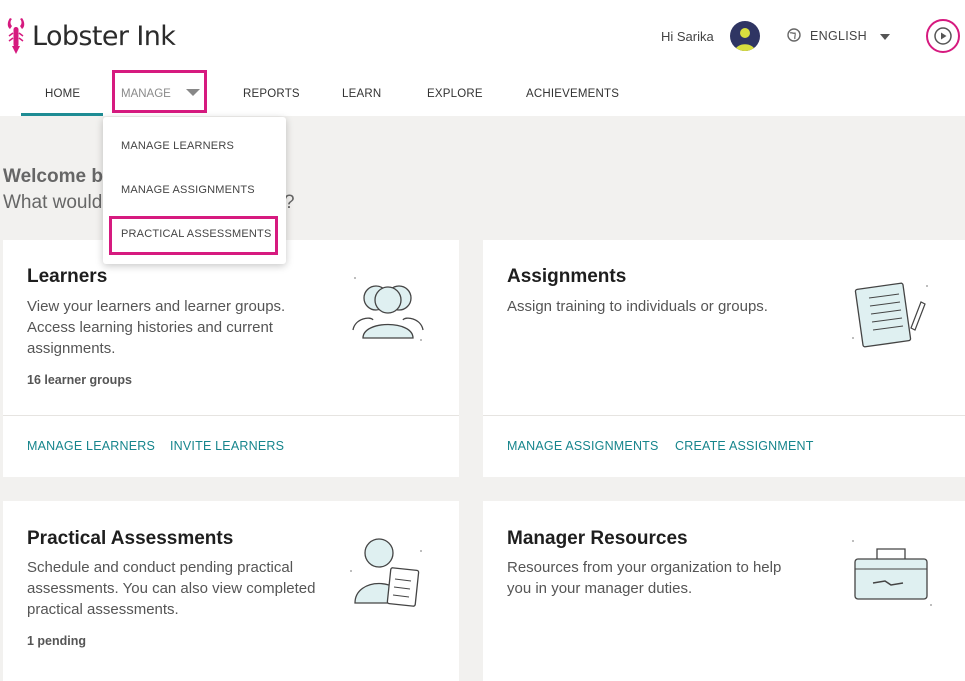 This screenshot has height=681, width=965. I want to click on card-footer: MANAGE ASSIGNMENTS CREATE ASSIGNMENT, so click(724, 446).